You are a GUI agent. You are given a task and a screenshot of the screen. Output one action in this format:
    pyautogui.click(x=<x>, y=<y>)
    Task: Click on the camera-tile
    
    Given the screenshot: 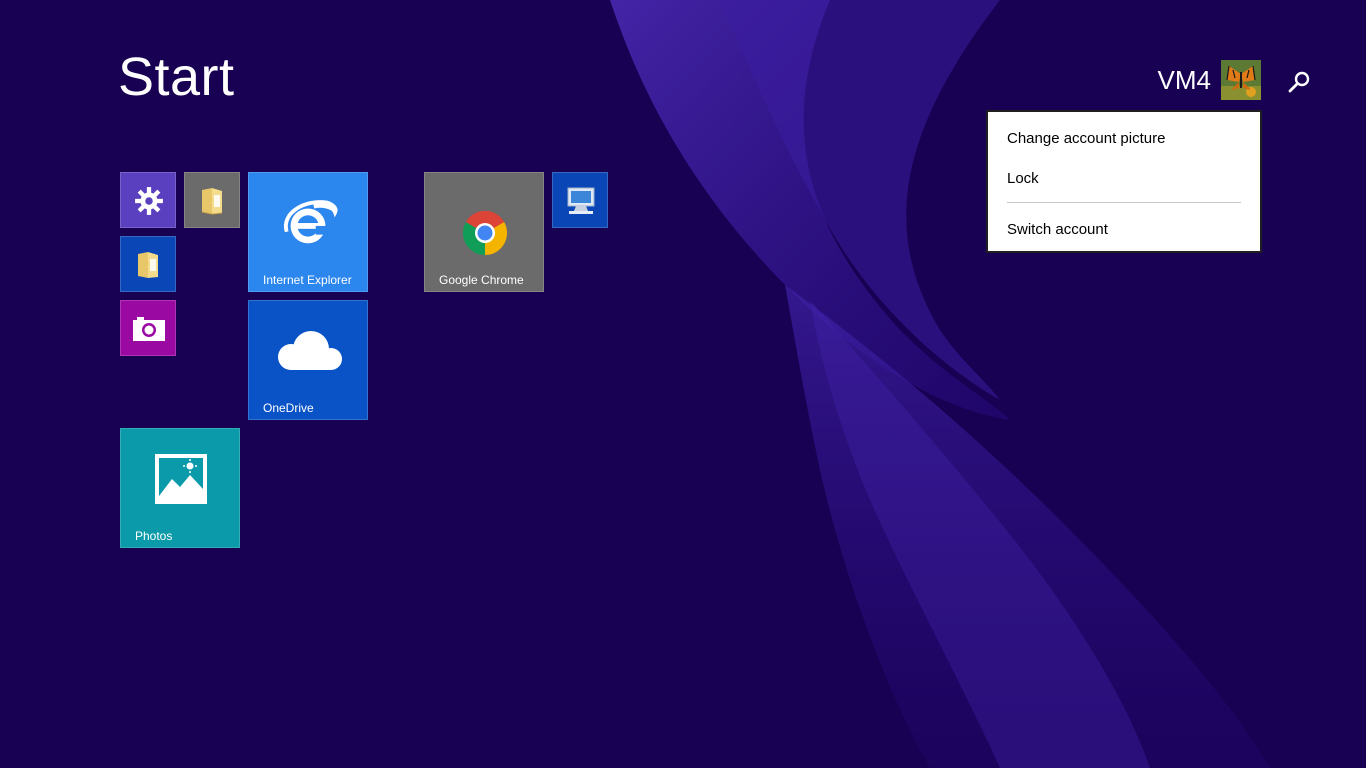 What is the action you would take?
    pyautogui.click(x=148, y=328)
    